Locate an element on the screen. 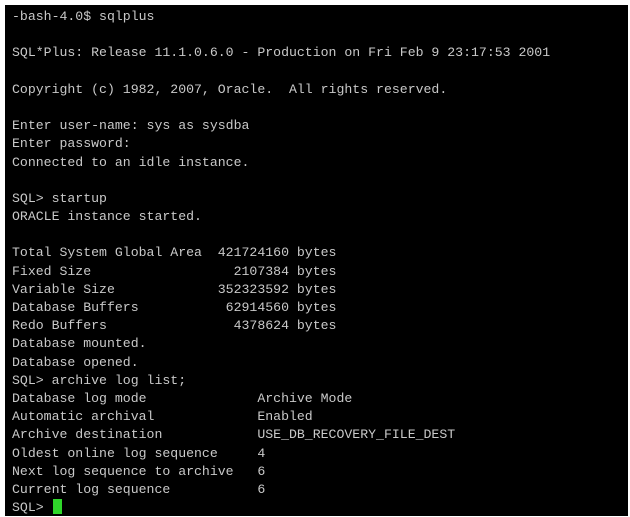  terminal-line: Total System Global Area 421724160 bytes is located at coordinates (174, 253).